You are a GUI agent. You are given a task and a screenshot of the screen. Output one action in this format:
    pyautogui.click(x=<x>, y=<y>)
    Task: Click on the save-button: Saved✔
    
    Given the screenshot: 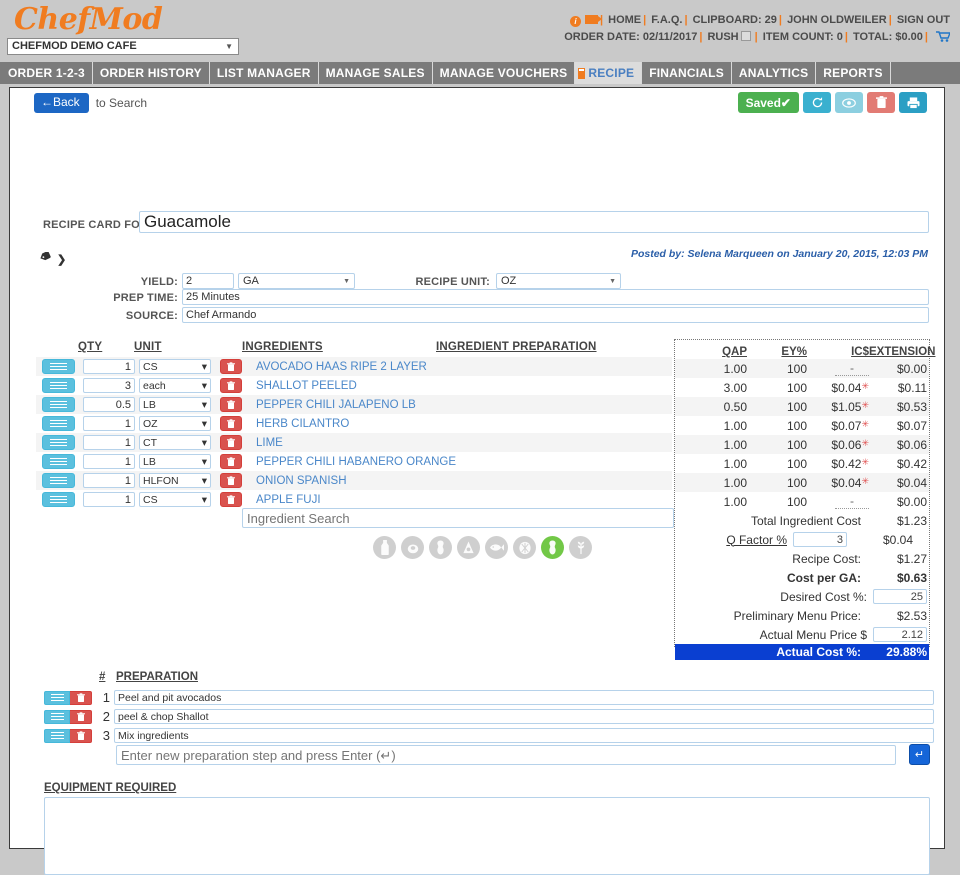 What is the action you would take?
    pyautogui.click(x=768, y=102)
    